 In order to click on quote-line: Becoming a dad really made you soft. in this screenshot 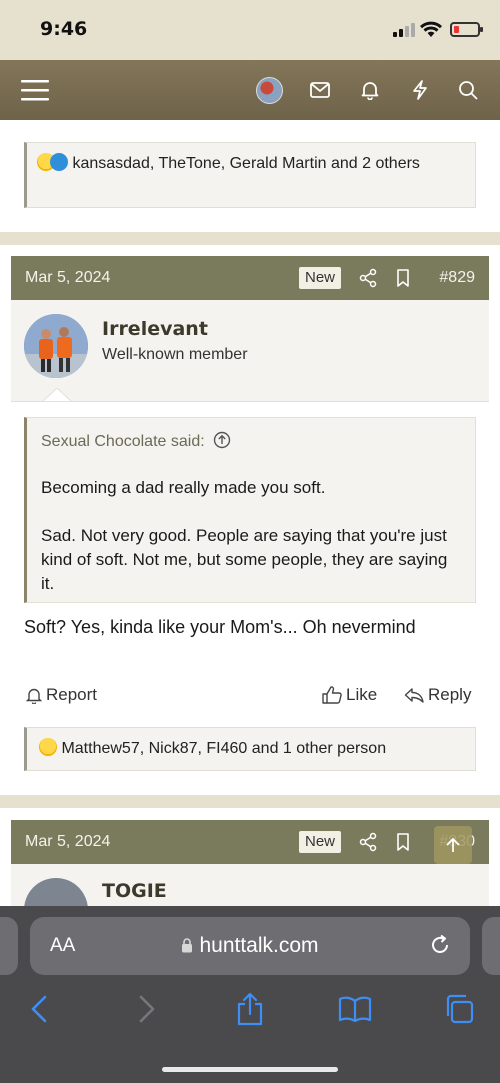, I will do `click(183, 487)`.